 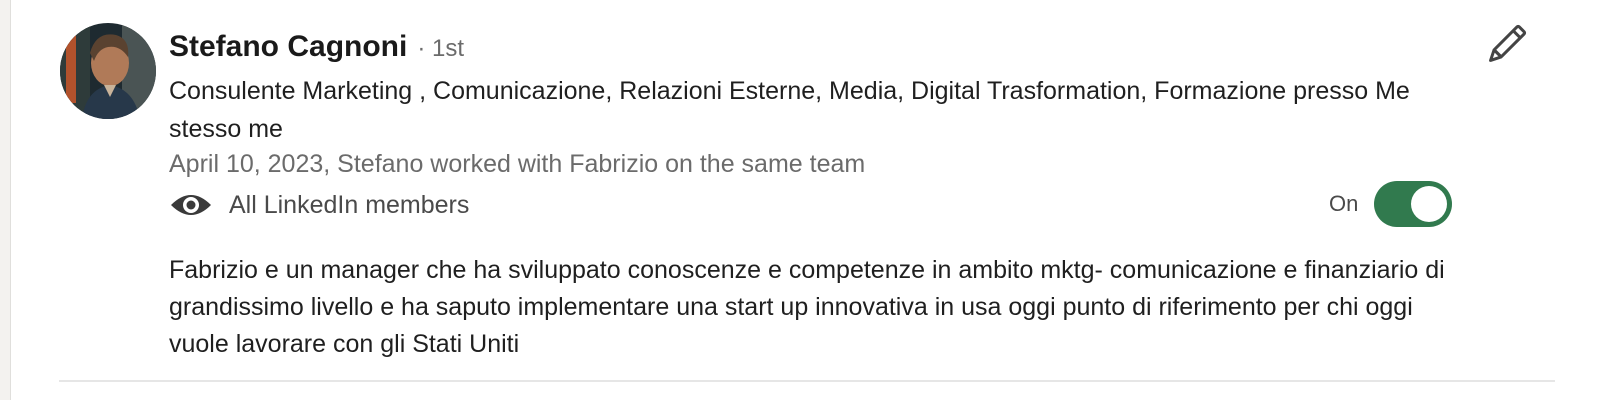 What do you see at coordinates (288, 47) in the screenshot?
I see `recommender-name: Stefano Cagnoni` at bounding box center [288, 47].